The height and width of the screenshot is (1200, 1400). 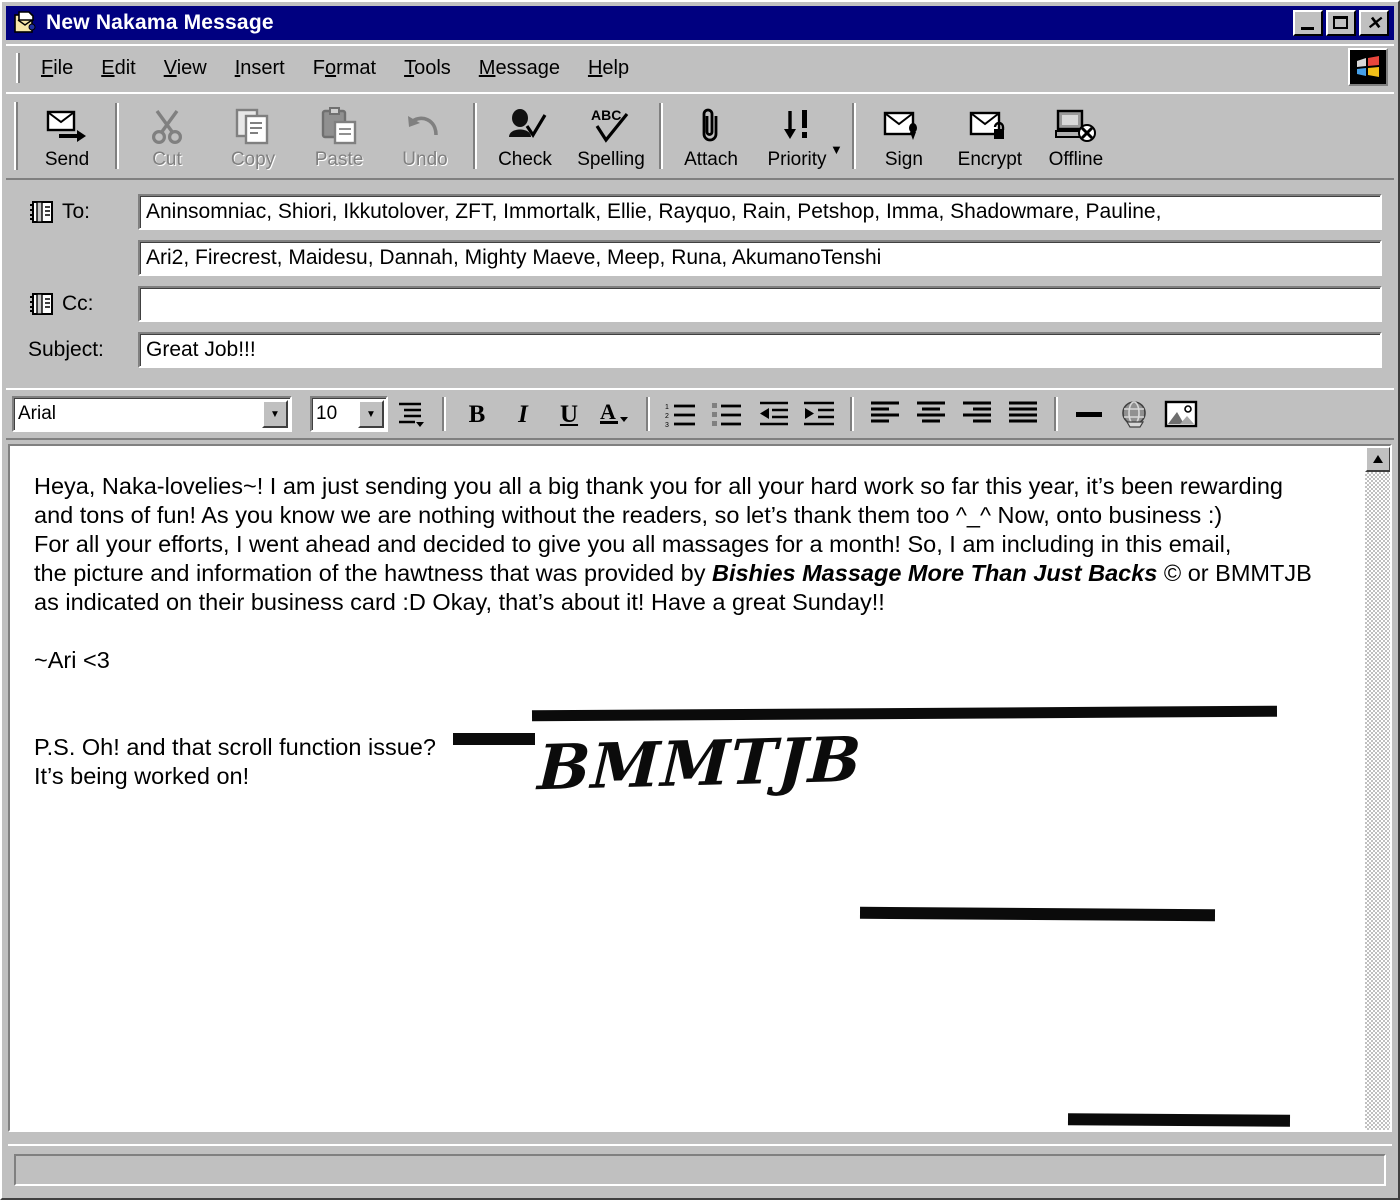 I want to click on cut-button: Cut, so click(x=167, y=136).